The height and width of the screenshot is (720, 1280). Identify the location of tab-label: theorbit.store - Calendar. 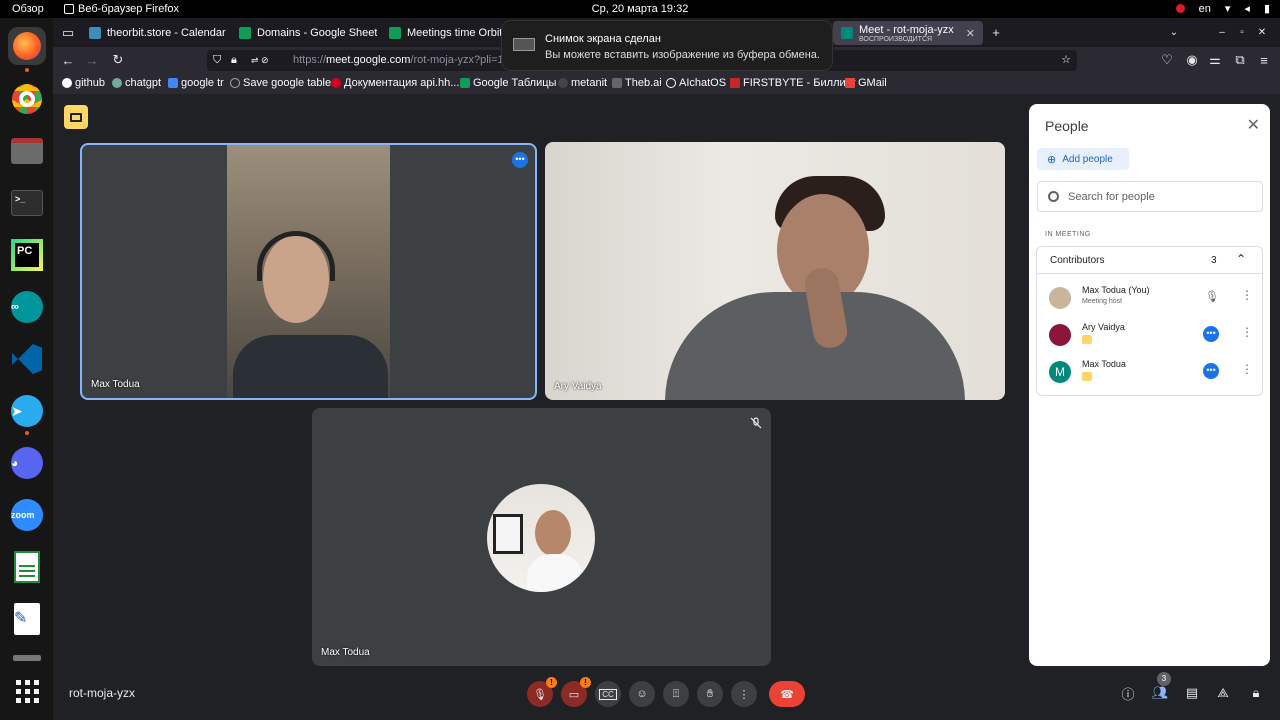
(166, 33).